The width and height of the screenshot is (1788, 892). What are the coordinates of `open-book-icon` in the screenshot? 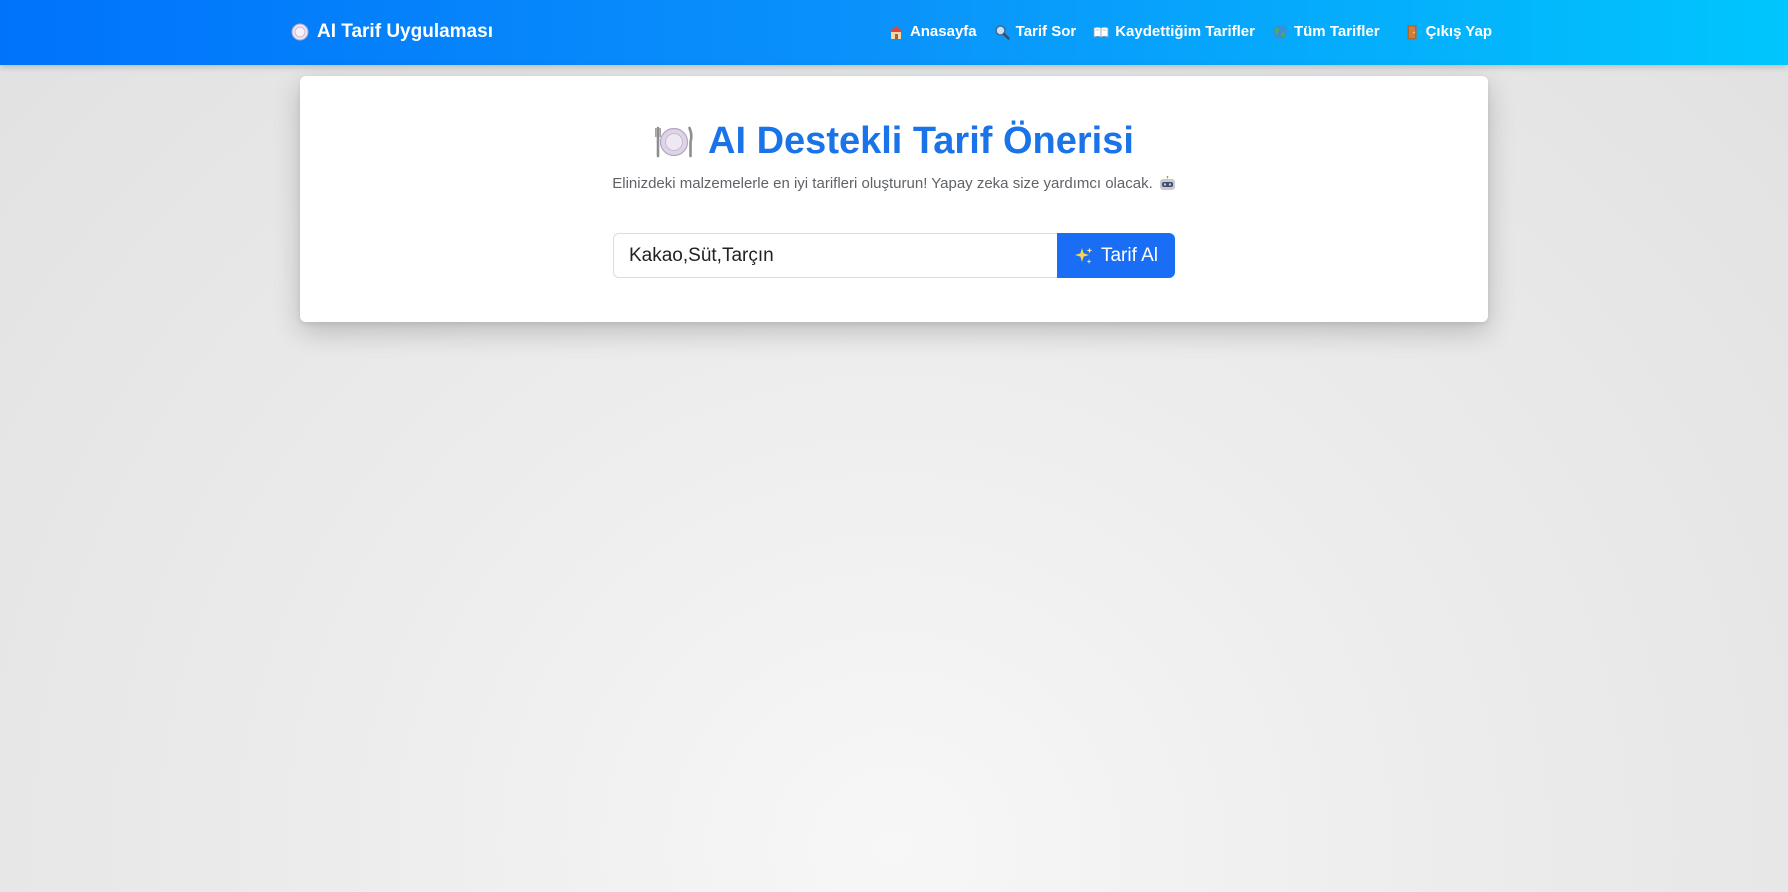 It's located at (1101, 32).